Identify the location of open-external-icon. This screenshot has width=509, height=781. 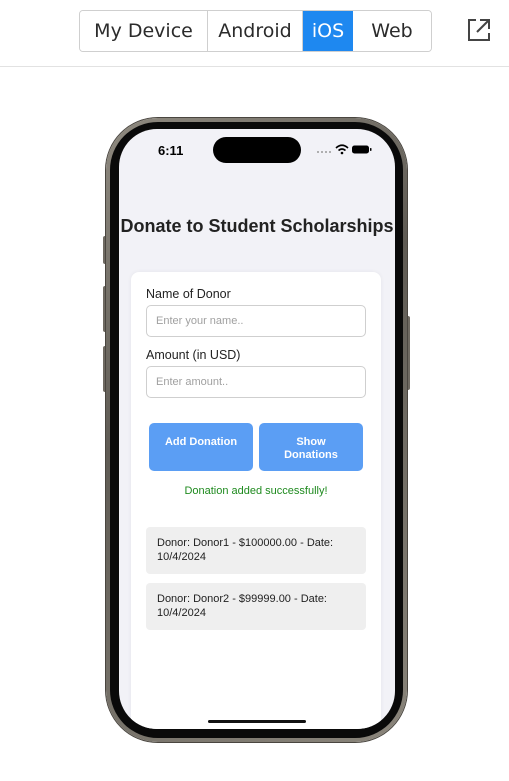
(479, 30).